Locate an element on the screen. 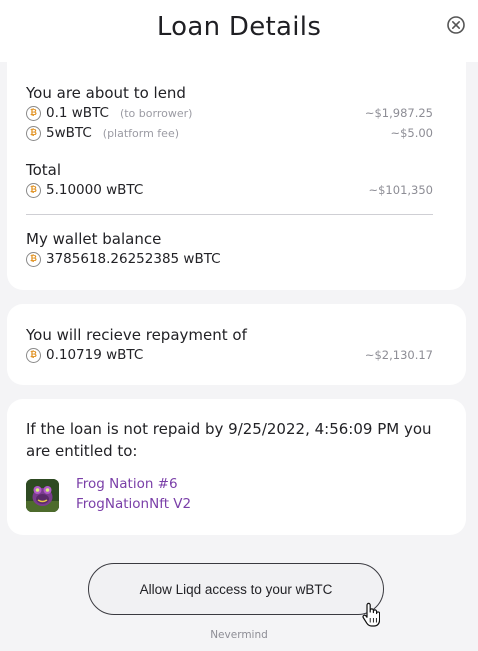 The height and width of the screenshot is (651, 478). close-icon is located at coordinates (456, 25).